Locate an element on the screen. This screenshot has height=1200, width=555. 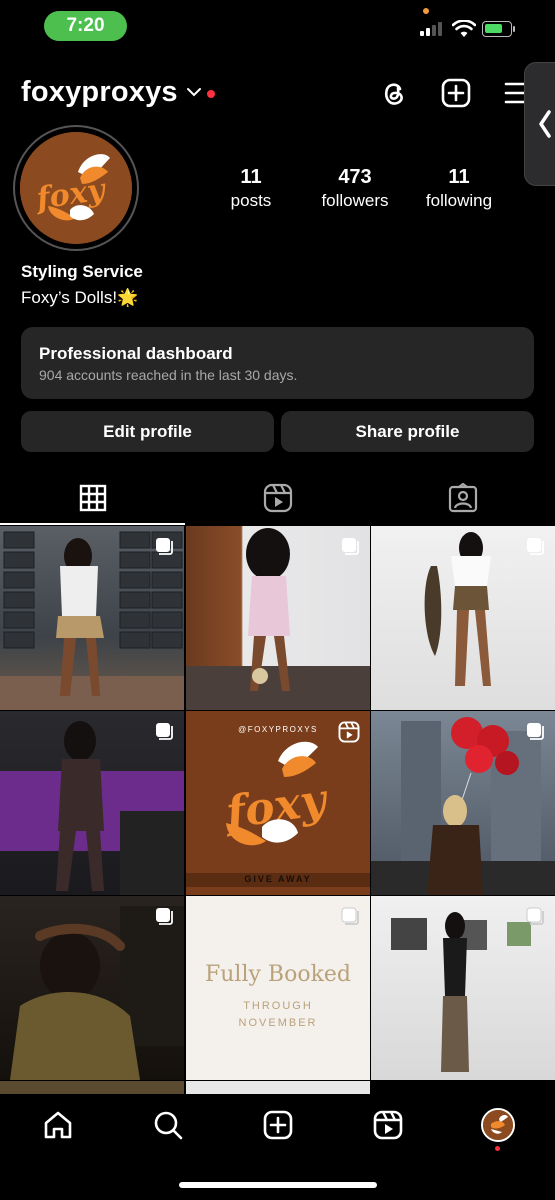
tab-grid is located at coordinates (92, 502).